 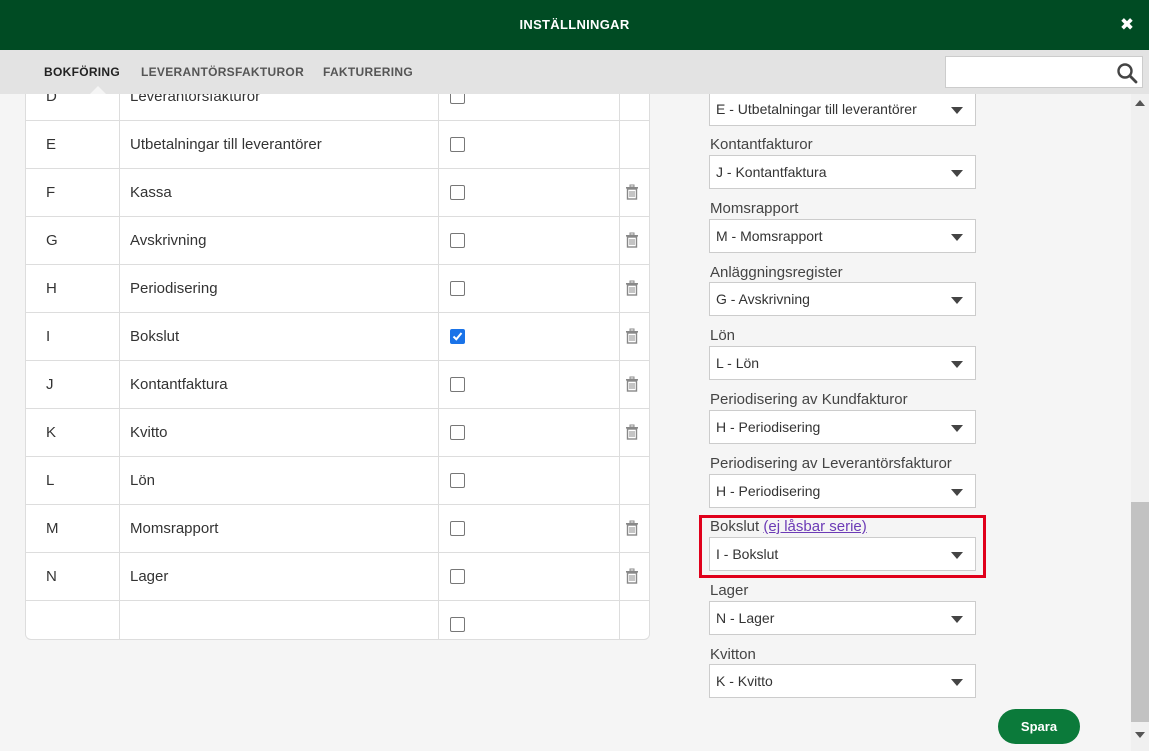 What do you see at coordinates (842, 236) in the screenshot?
I see `select-momsrapport: M - Momsrapport` at bounding box center [842, 236].